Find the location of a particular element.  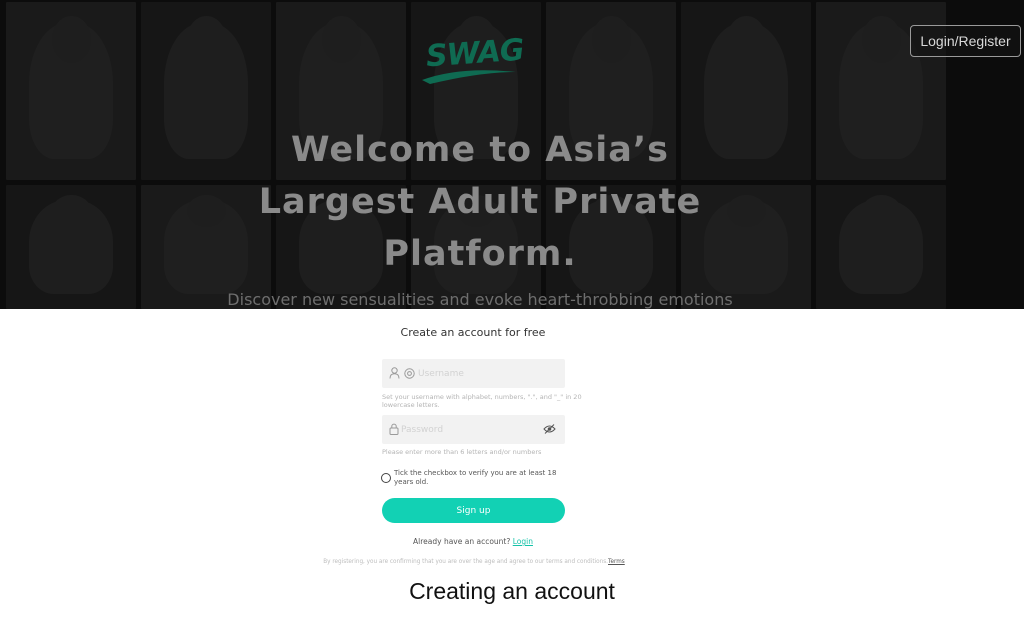

at-icon is located at coordinates (409, 373).